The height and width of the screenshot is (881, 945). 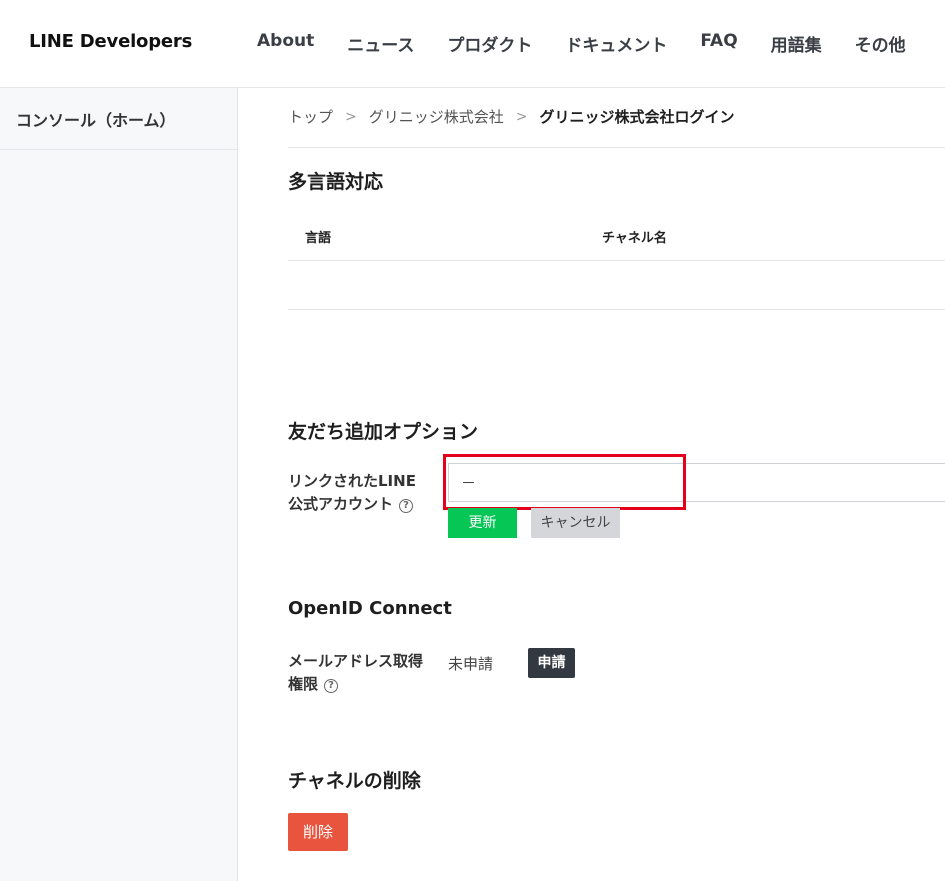 I want to click on column-header-channel-name: チャネル名, so click(x=634, y=238).